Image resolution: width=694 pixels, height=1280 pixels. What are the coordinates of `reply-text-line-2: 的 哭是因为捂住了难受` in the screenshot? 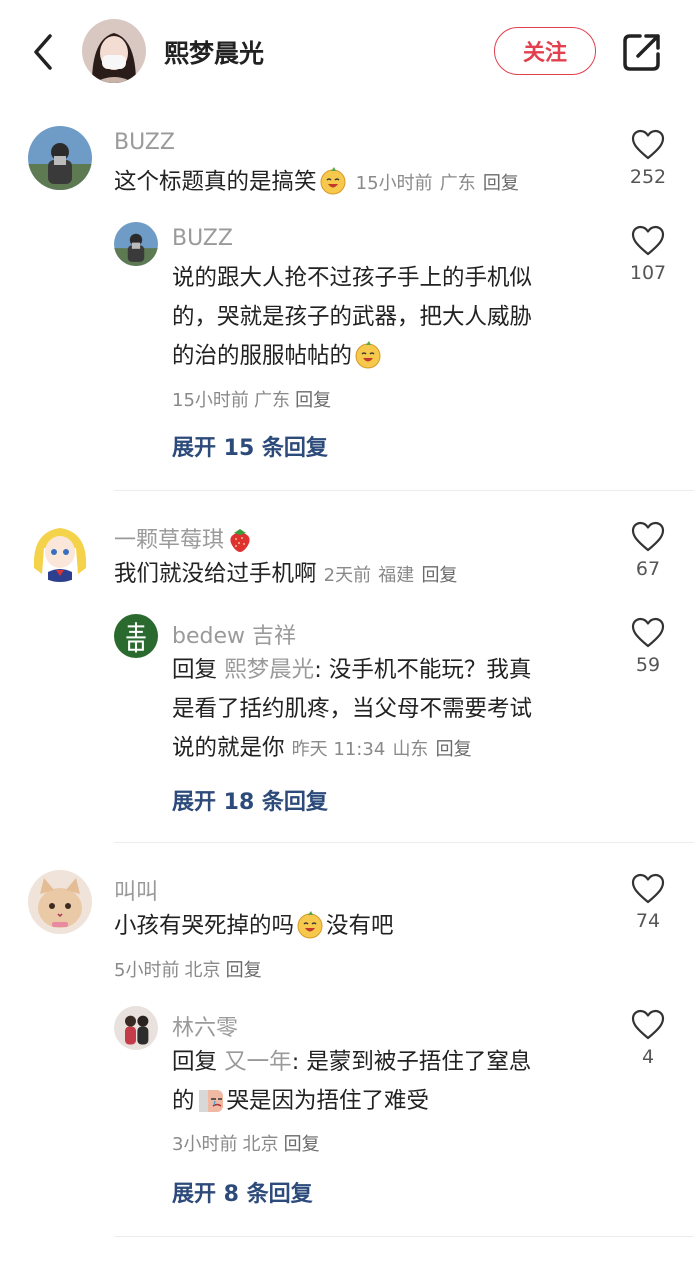 It's located at (382, 1101).